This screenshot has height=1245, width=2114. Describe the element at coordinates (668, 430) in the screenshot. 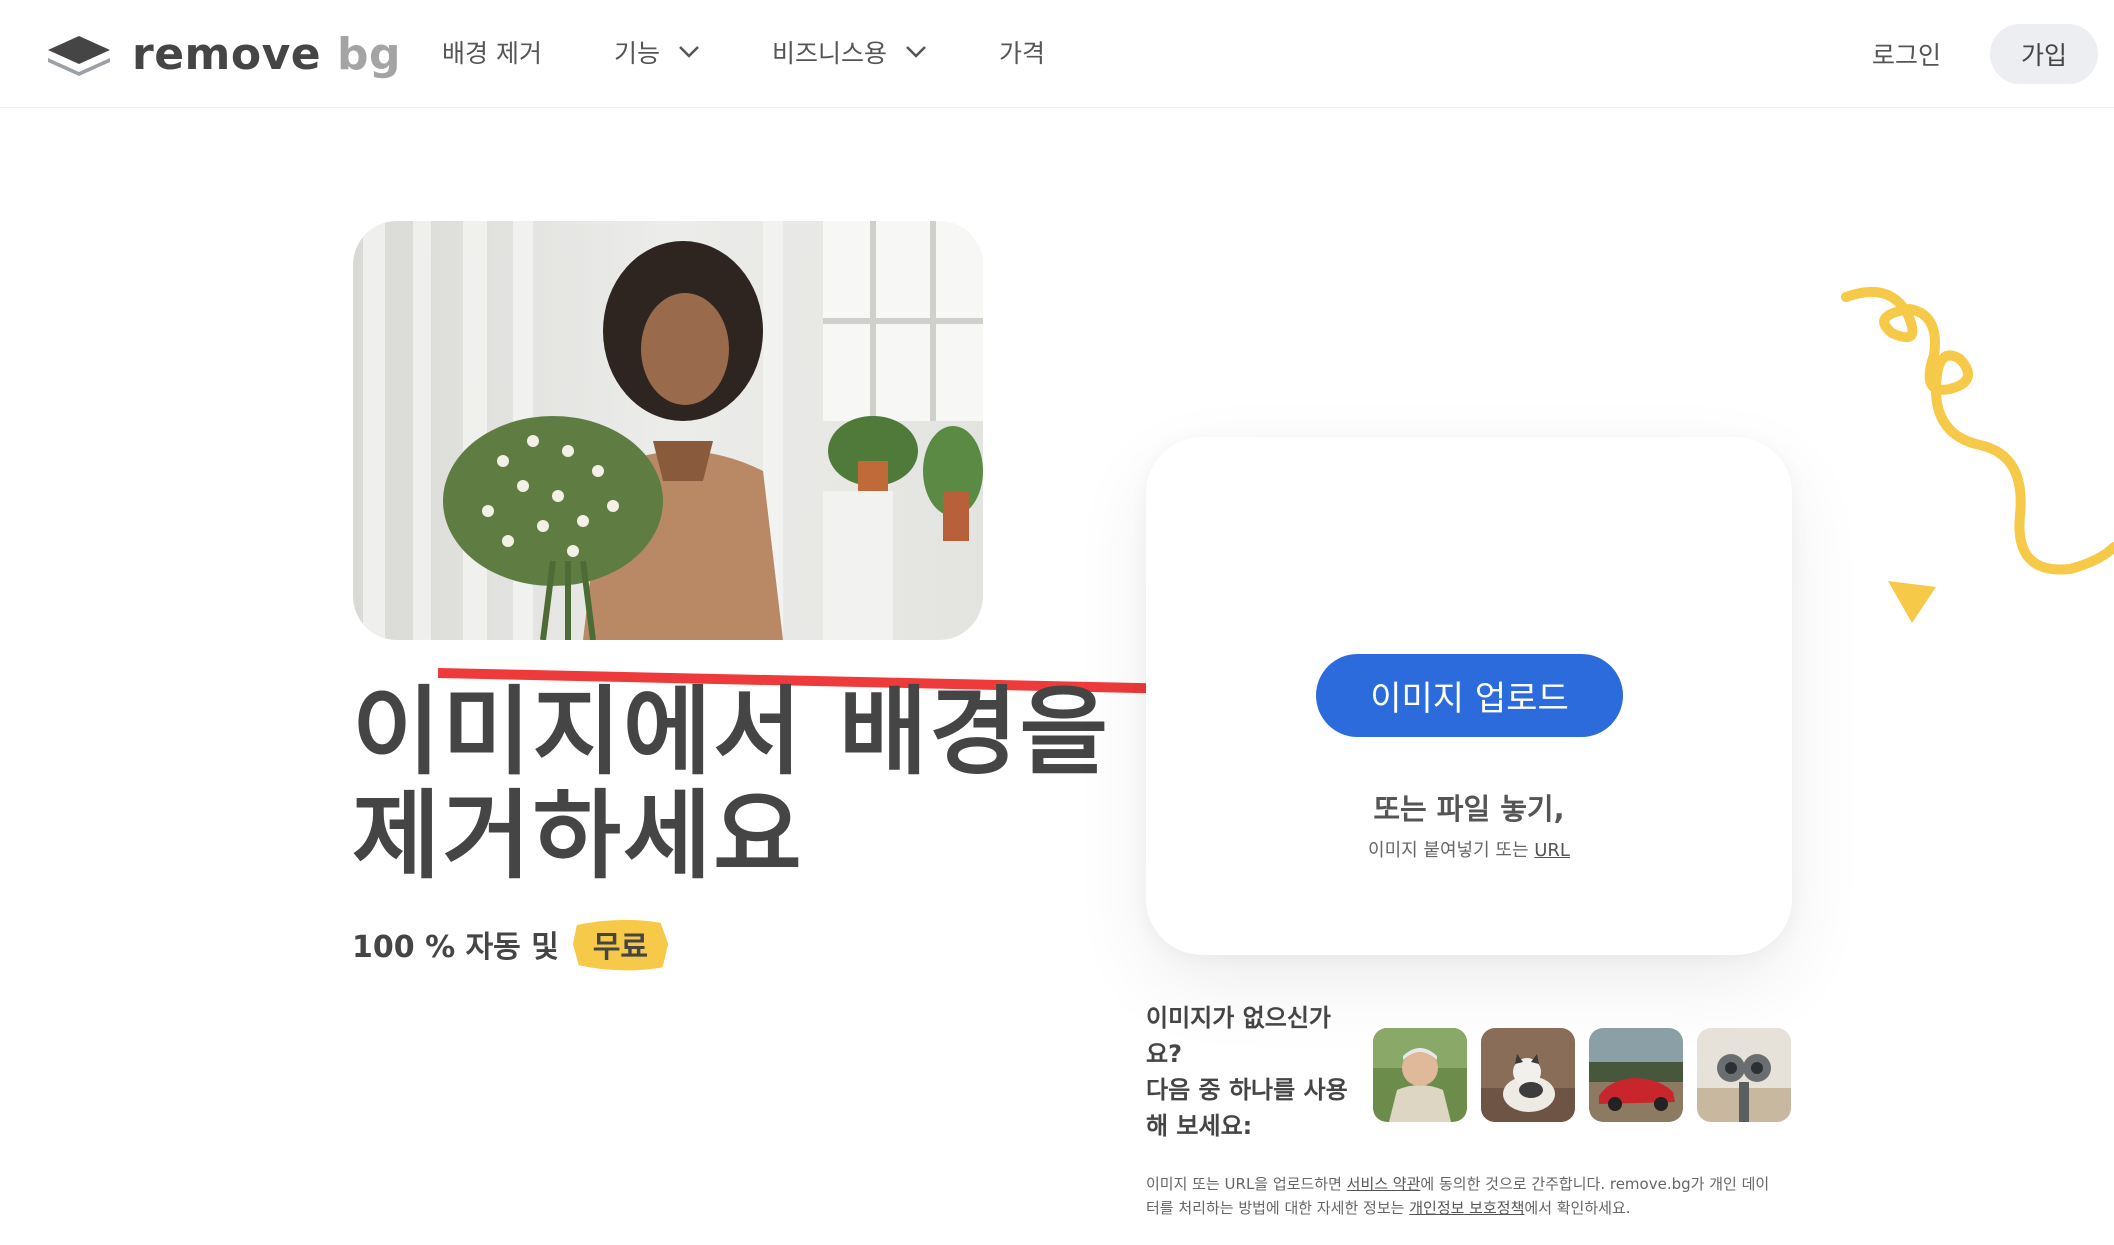

I see `hero-example-image` at that location.